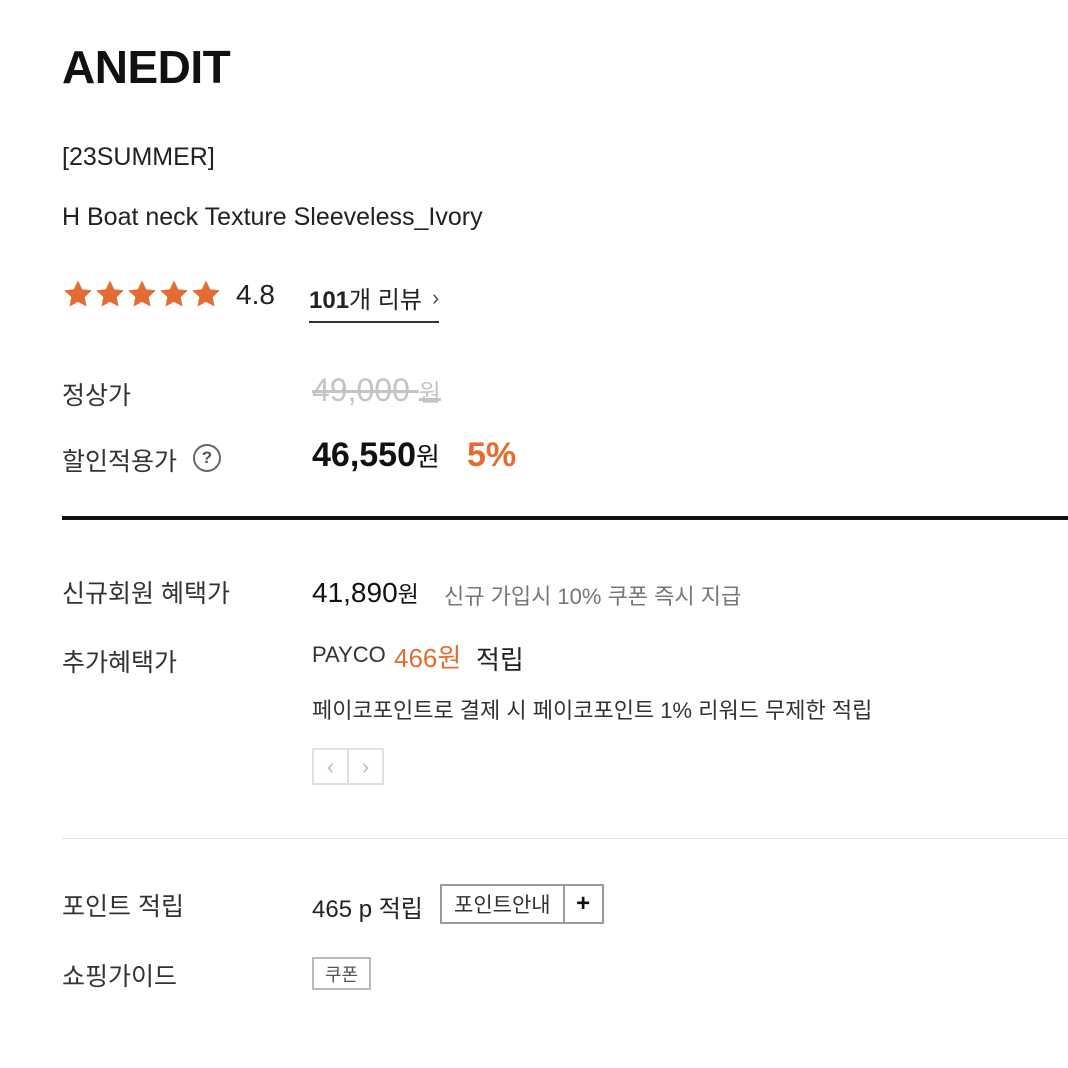 The image size is (1068, 1068). What do you see at coordinates (593, 596) in the screenshot?
I see `member-note: 신규 가입시 10% 쿠폰 즉시 지급` at bounding box center [593, 596].